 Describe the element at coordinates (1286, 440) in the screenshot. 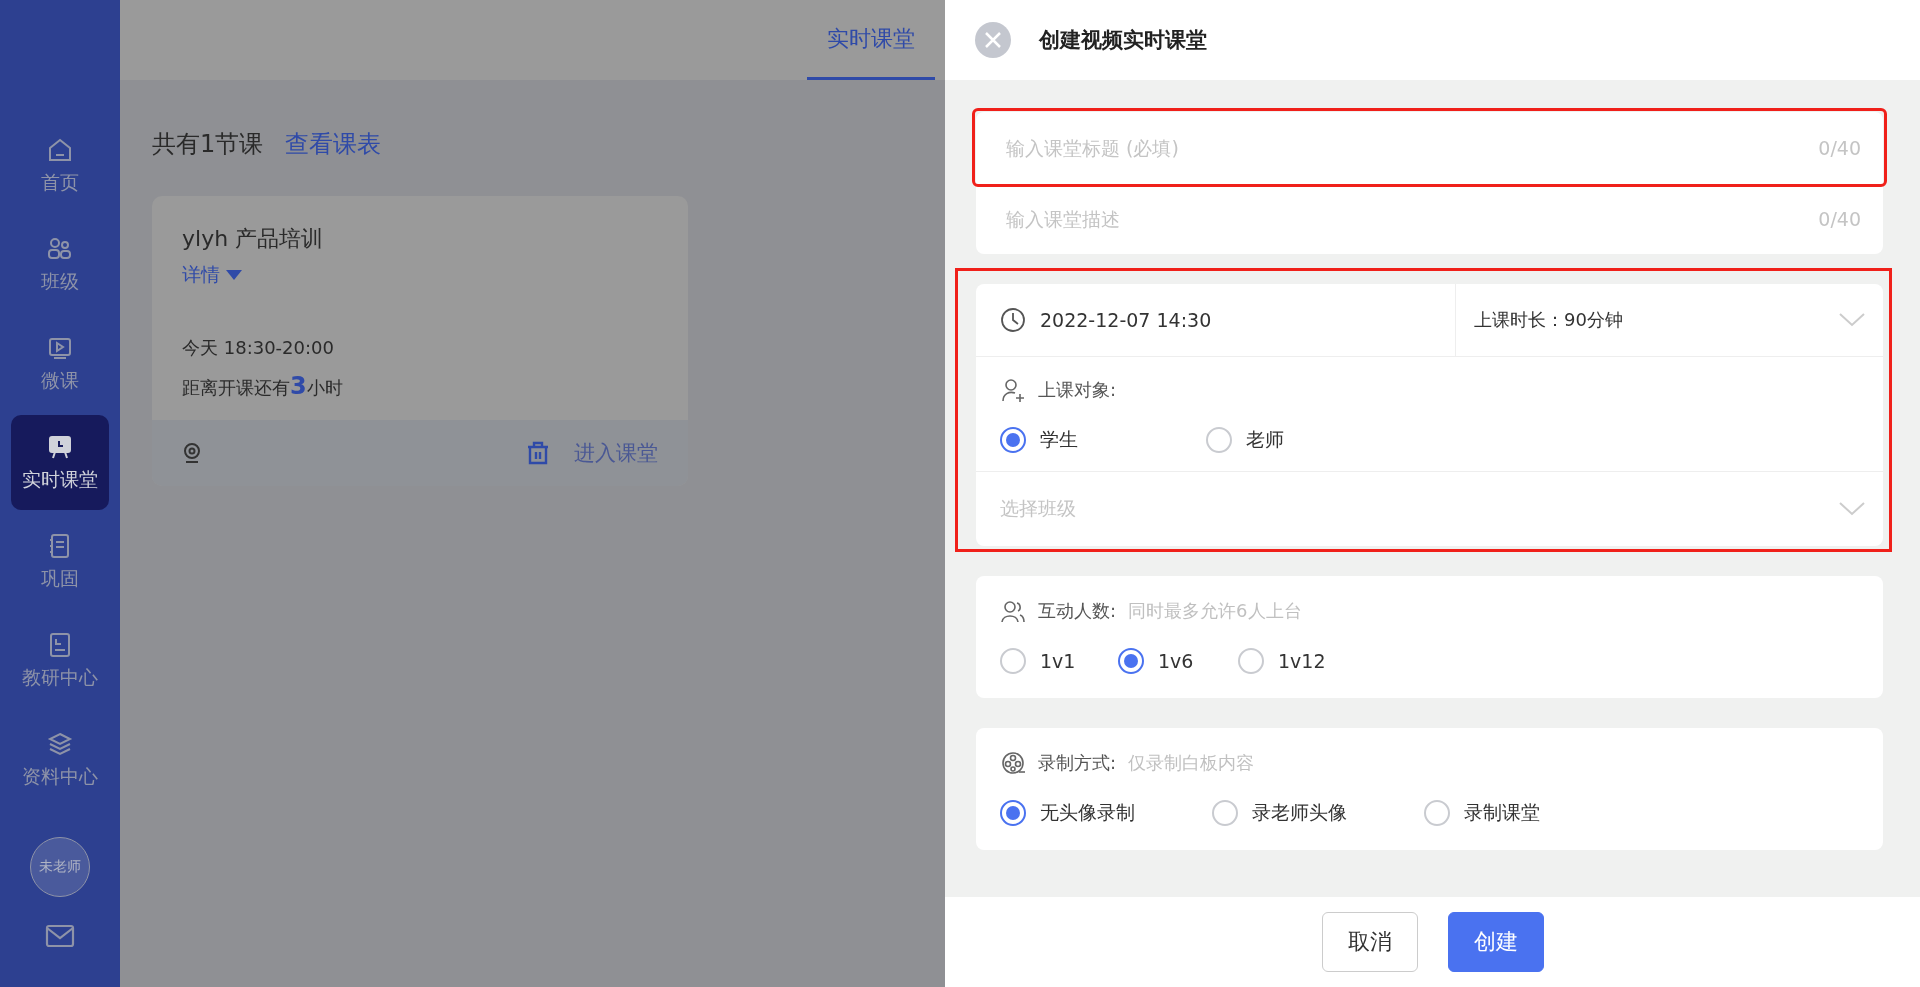

I see `radio-option: 老师` at that location.